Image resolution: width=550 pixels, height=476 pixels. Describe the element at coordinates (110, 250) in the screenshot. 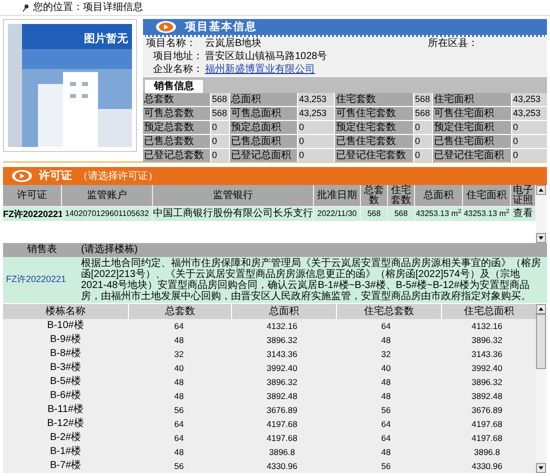

I see `sales-table-hint: (请选择楼栋)` at that location.